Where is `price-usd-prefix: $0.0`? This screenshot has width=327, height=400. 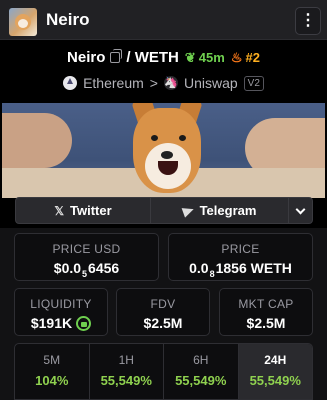
price-usd-prefix: $0.0 is located at coordinates (67, 268).